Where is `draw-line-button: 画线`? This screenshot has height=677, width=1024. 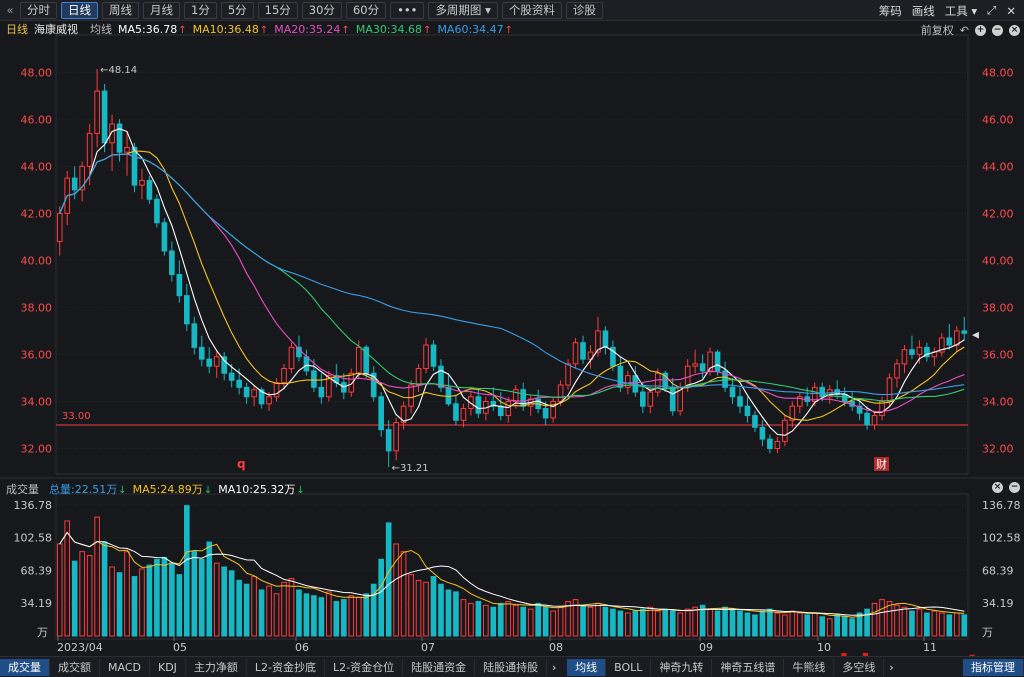 draw-line-button: 画线 is located at coordinates (923, 11).